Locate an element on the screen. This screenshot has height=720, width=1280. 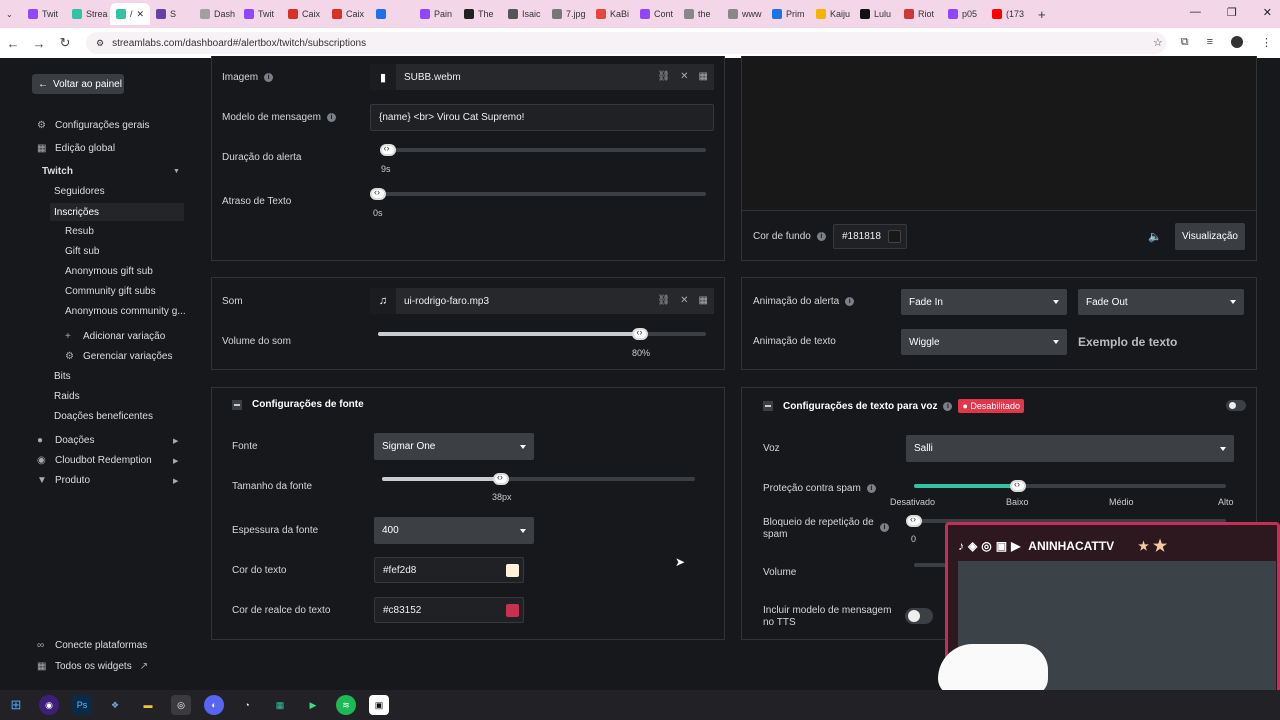
font-select: Sigmar One is located at coordinates (454, 446).